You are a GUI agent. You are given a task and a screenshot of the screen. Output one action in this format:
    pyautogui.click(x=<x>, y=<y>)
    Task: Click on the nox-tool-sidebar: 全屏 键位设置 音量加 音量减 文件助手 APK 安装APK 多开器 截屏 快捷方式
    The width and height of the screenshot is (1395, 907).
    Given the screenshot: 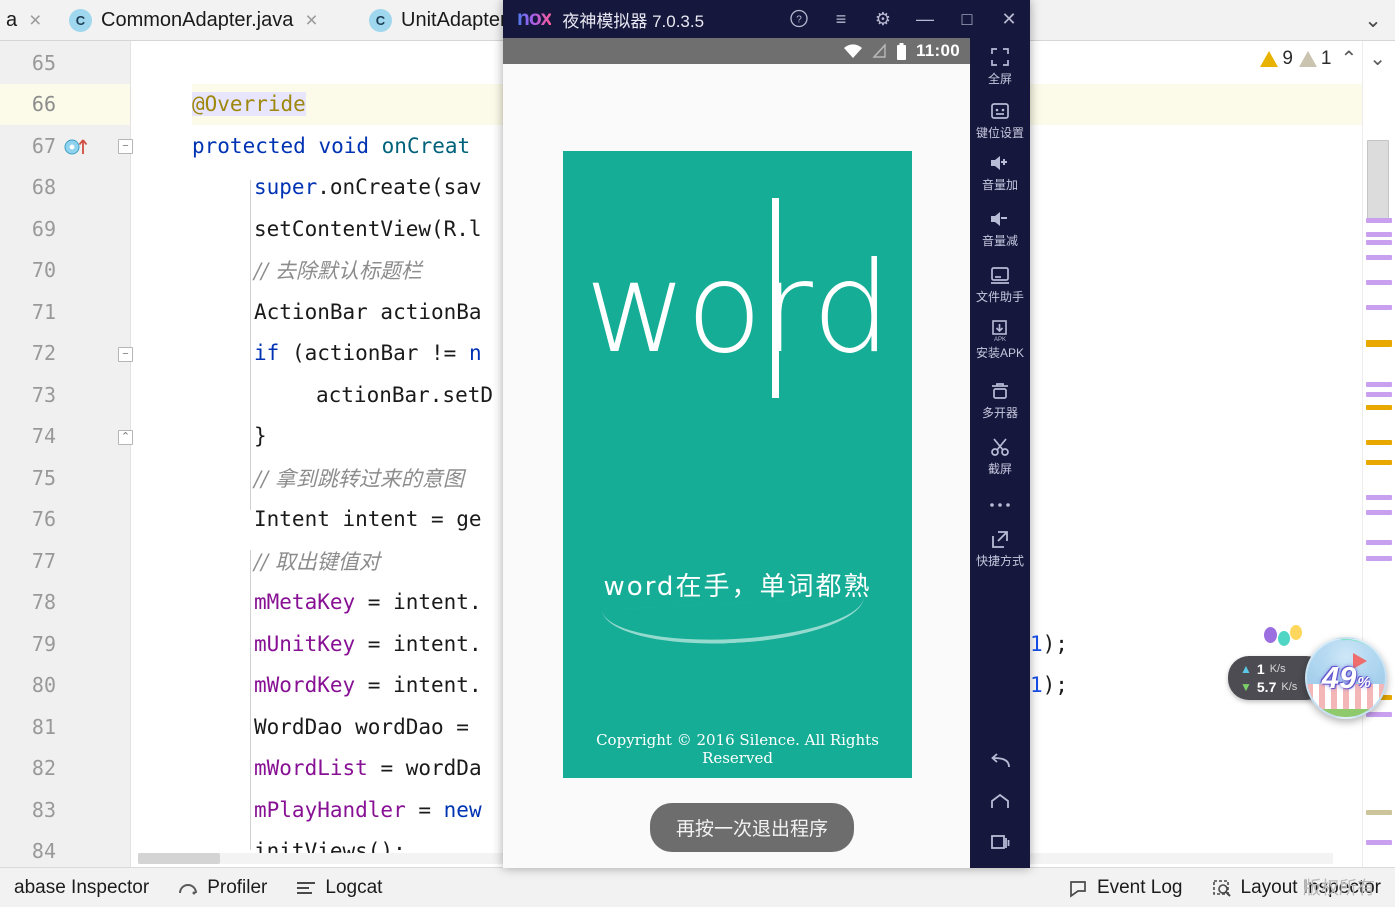 What is the action you would take?
    pyautogui.click(x=1000, y=453)
    